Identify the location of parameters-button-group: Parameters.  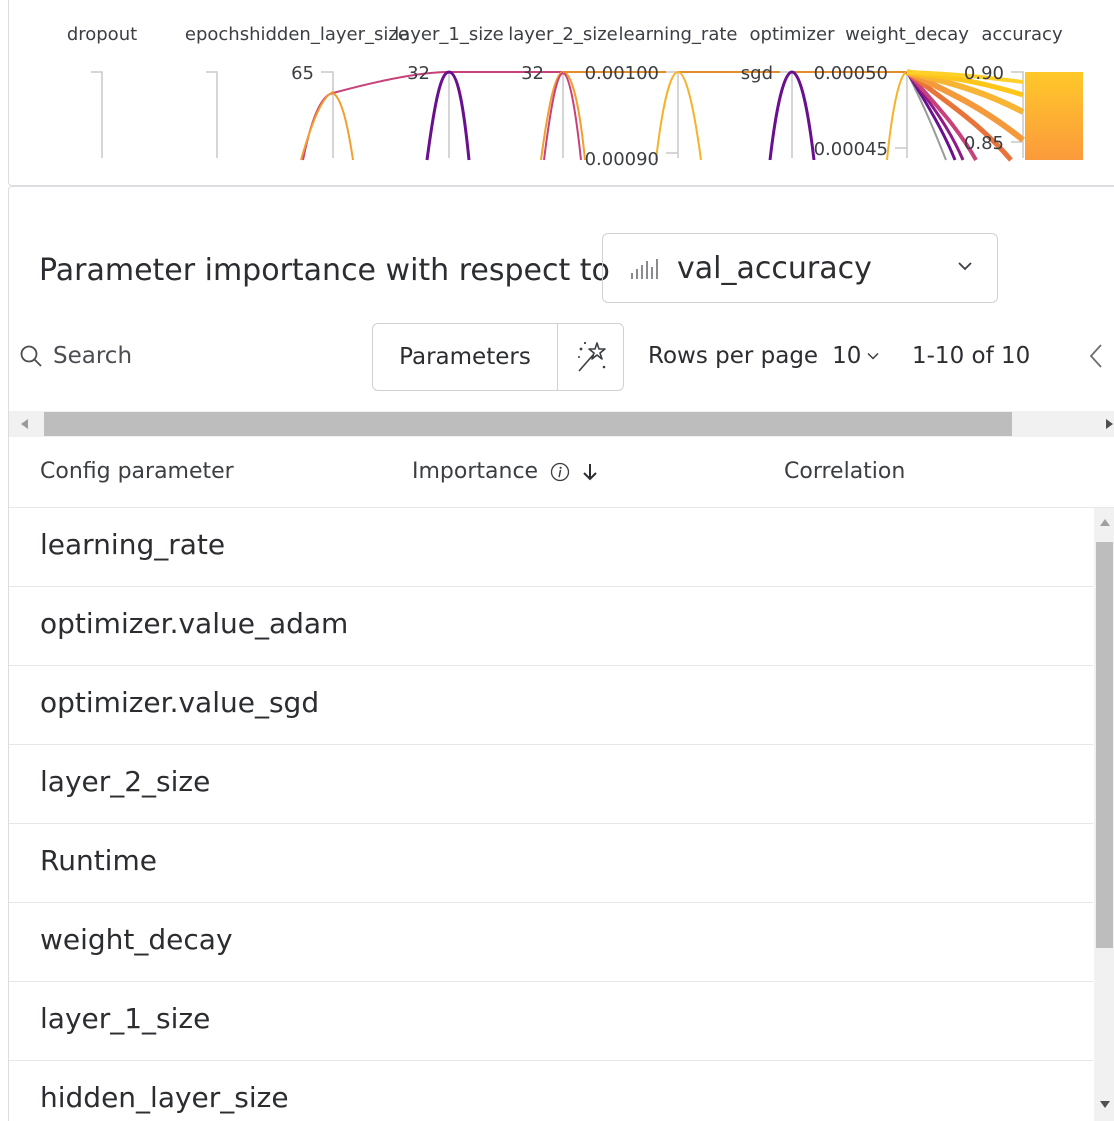
(498, 357).